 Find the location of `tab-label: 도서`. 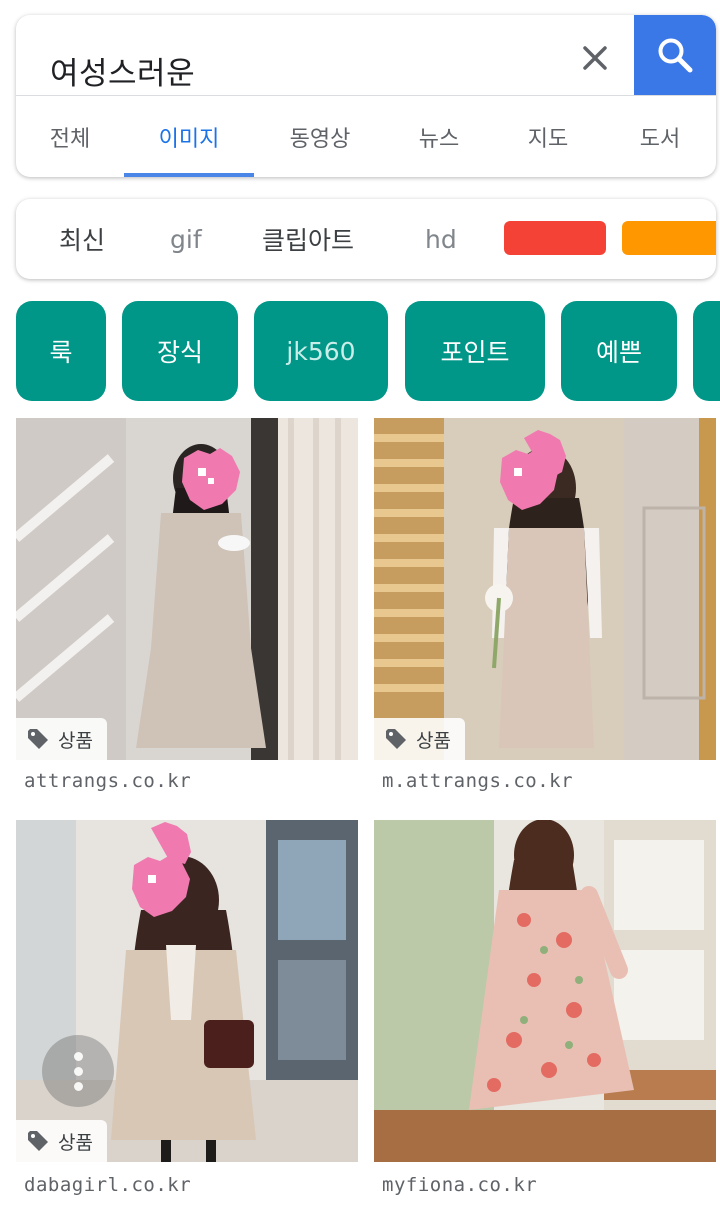

tab-label: 도서 is located at coordinates (660, 139).